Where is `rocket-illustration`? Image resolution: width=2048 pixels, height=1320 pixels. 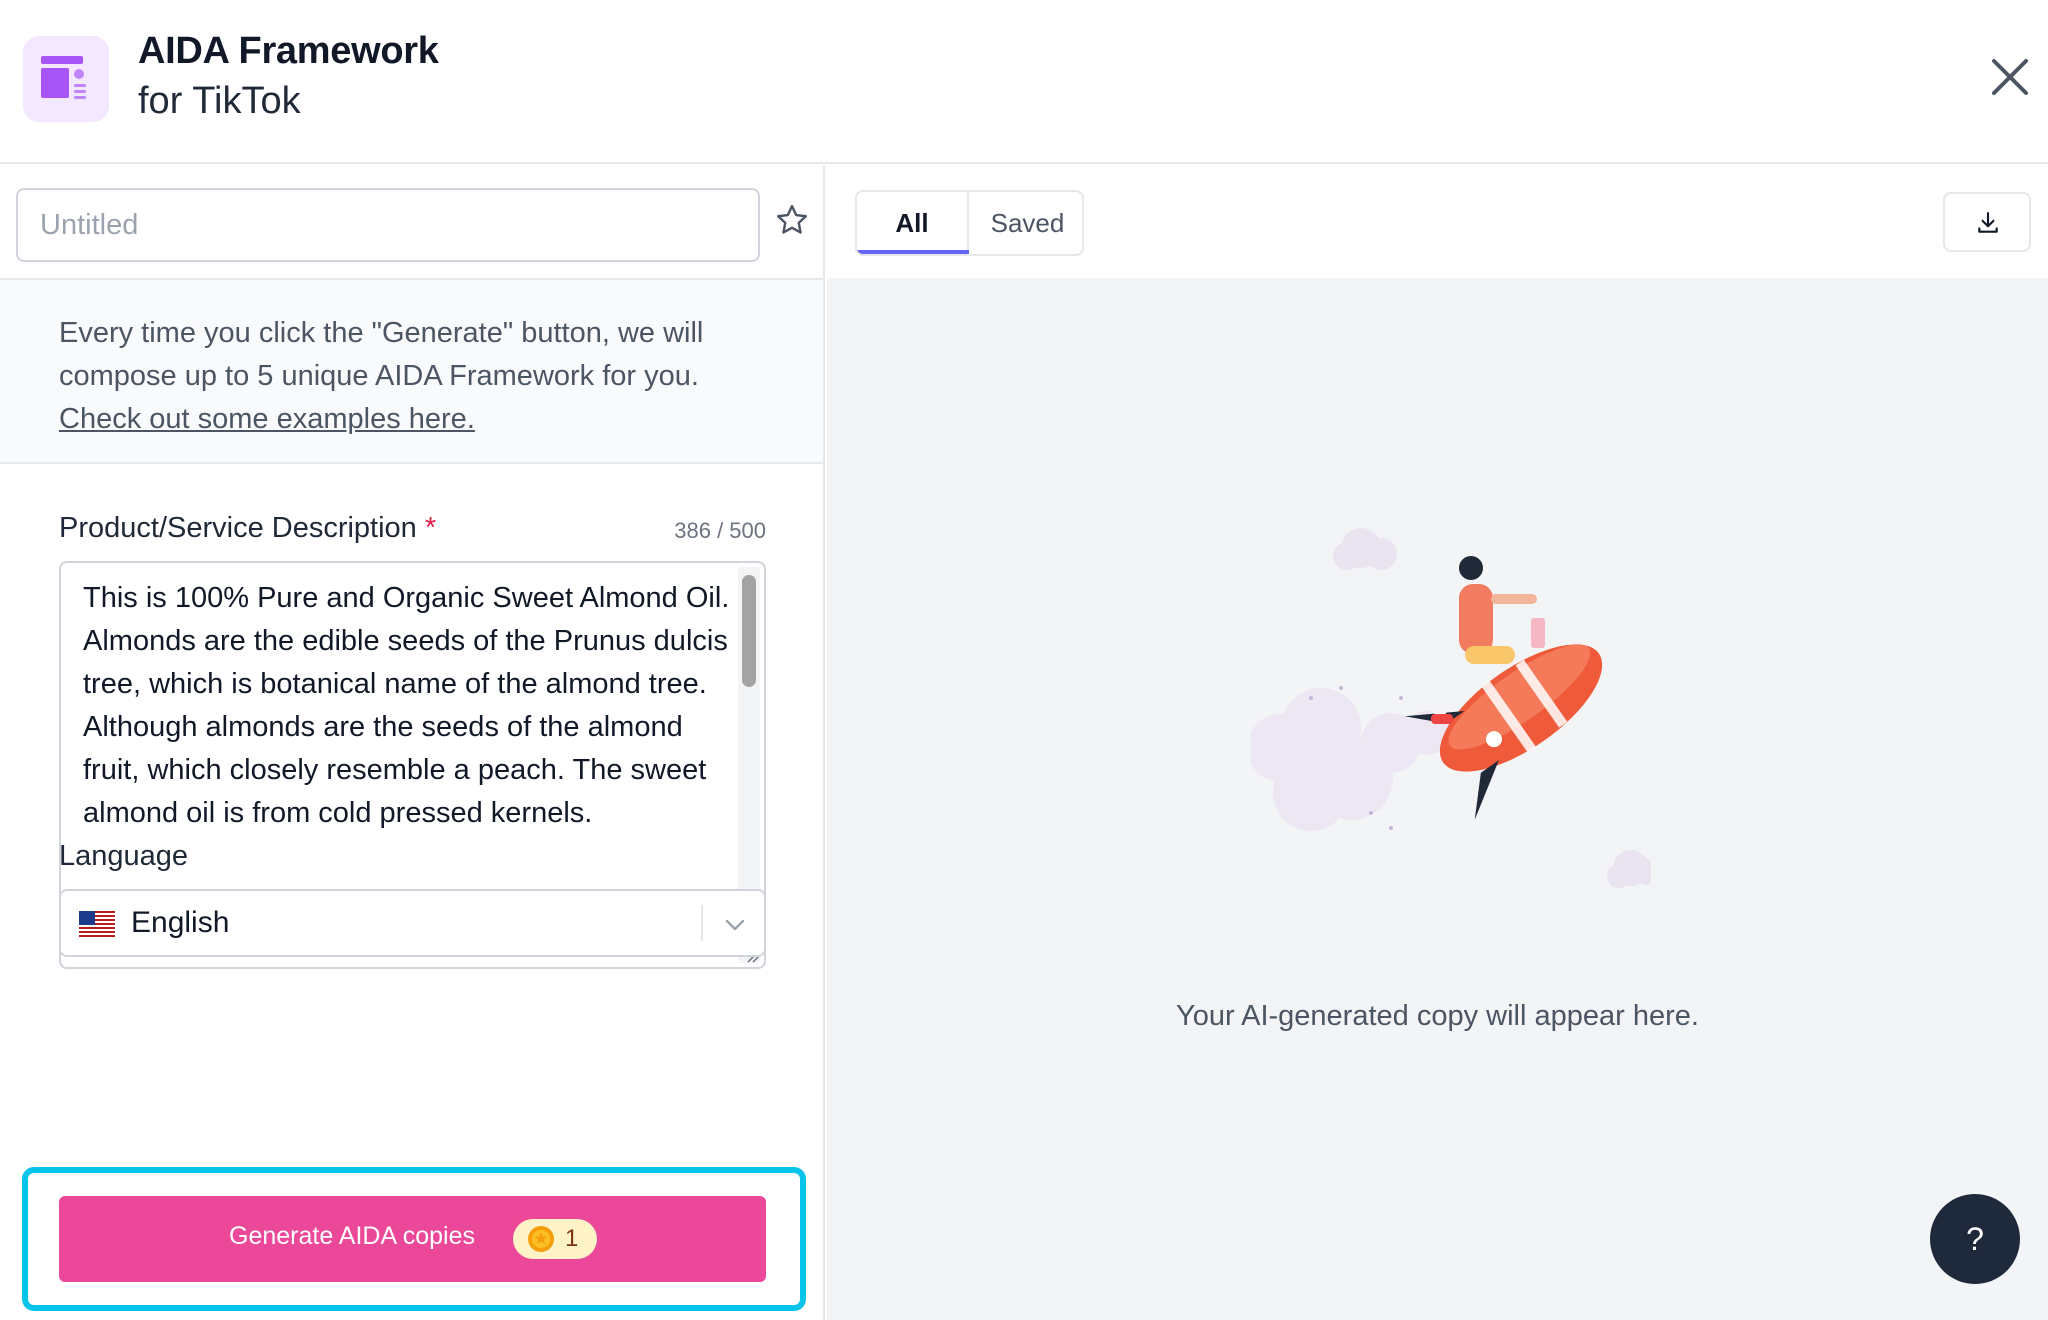
rocket-illustration is located at coordinates (1451, 708).